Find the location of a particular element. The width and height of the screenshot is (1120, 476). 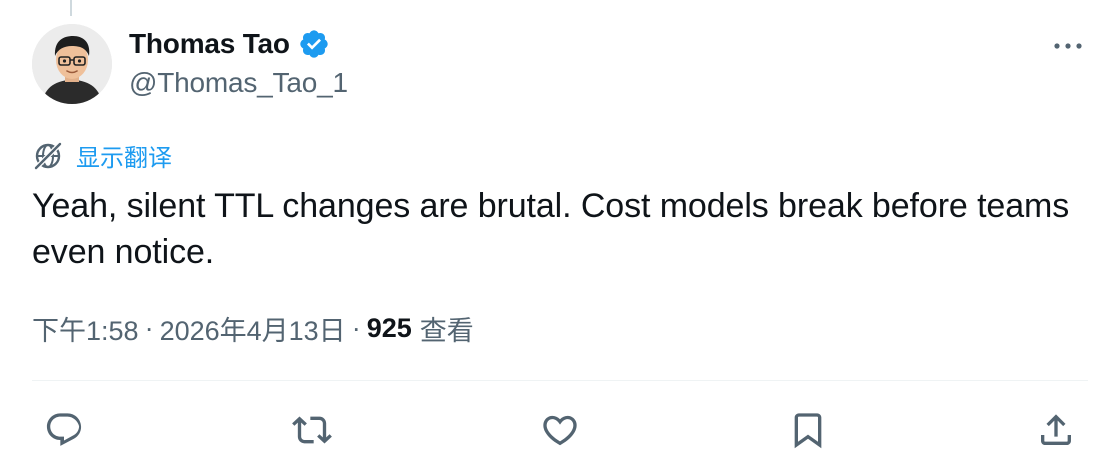

avatar-illustration-icon is located at coordinates (72, 64).